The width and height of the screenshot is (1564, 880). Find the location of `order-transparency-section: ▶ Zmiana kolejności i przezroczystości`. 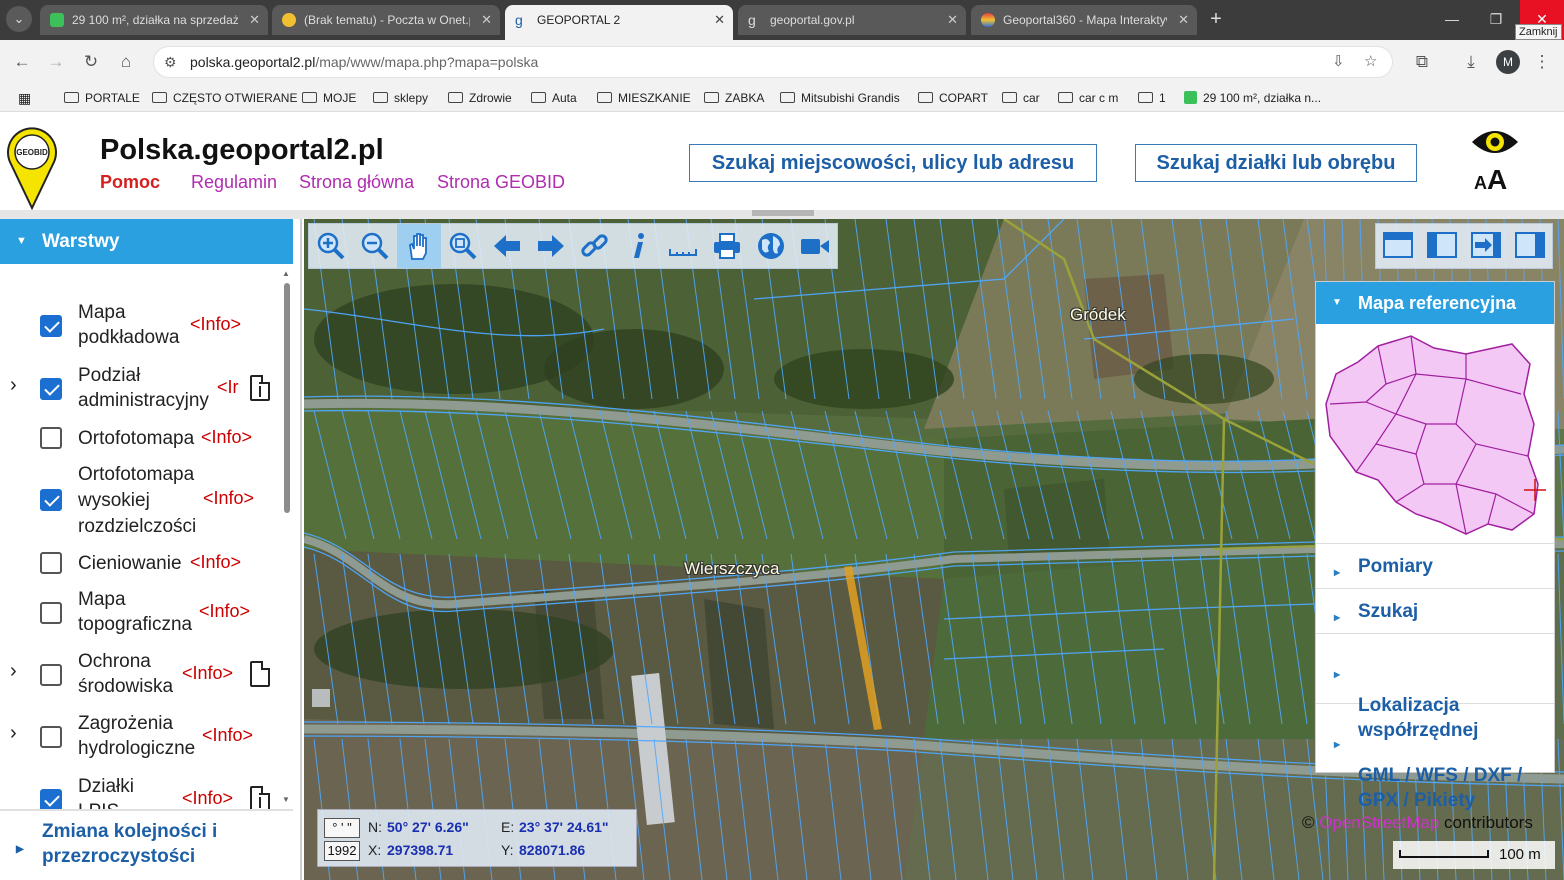

order-transparency-section: ▶ Zmiana kolejności i przezroczystości is located at coordinates (146, 849).